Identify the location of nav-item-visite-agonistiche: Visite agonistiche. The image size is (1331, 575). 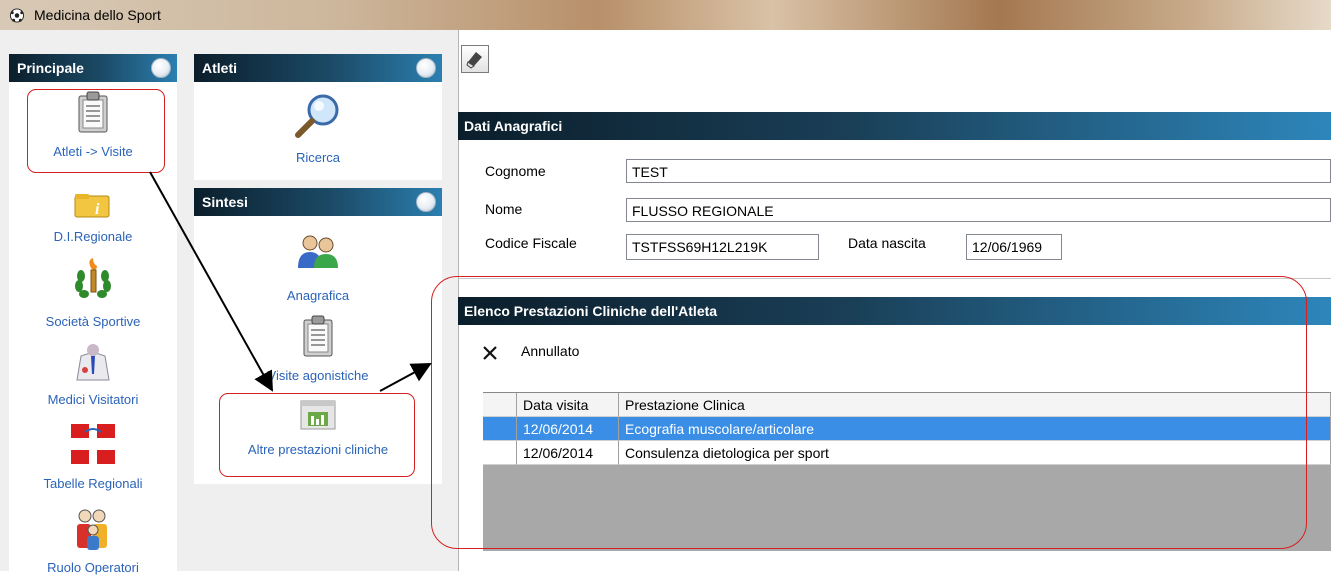
(318, 348).